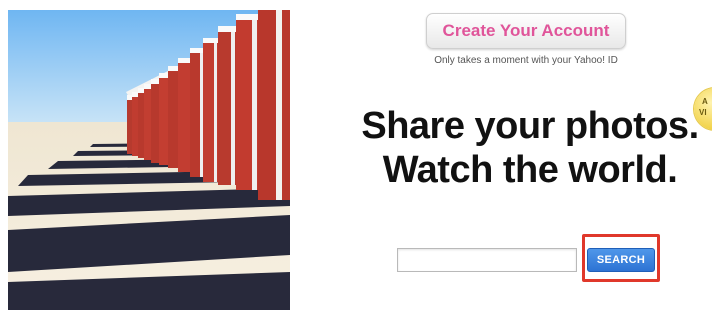  I want to click on headline-line-1: Share your photos., so click(530, 126).